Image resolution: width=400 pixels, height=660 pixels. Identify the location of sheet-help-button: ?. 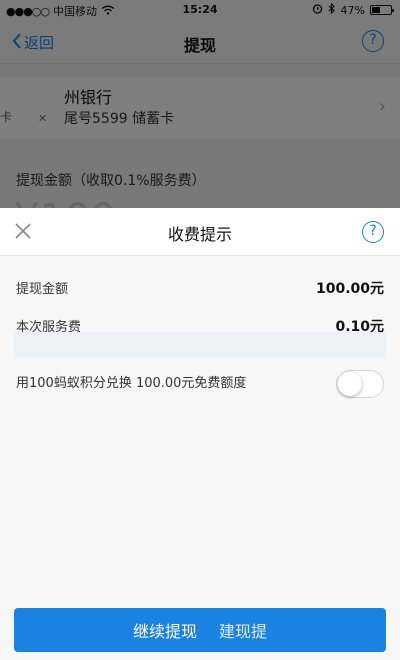
(373, 232).